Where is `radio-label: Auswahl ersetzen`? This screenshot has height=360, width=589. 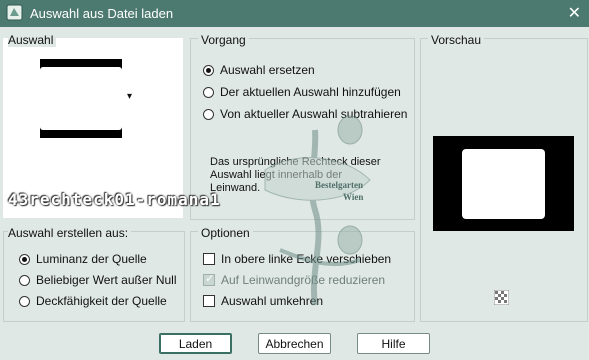
radio-label: Auswahl ersetzen is located at coordinates (267, 70).